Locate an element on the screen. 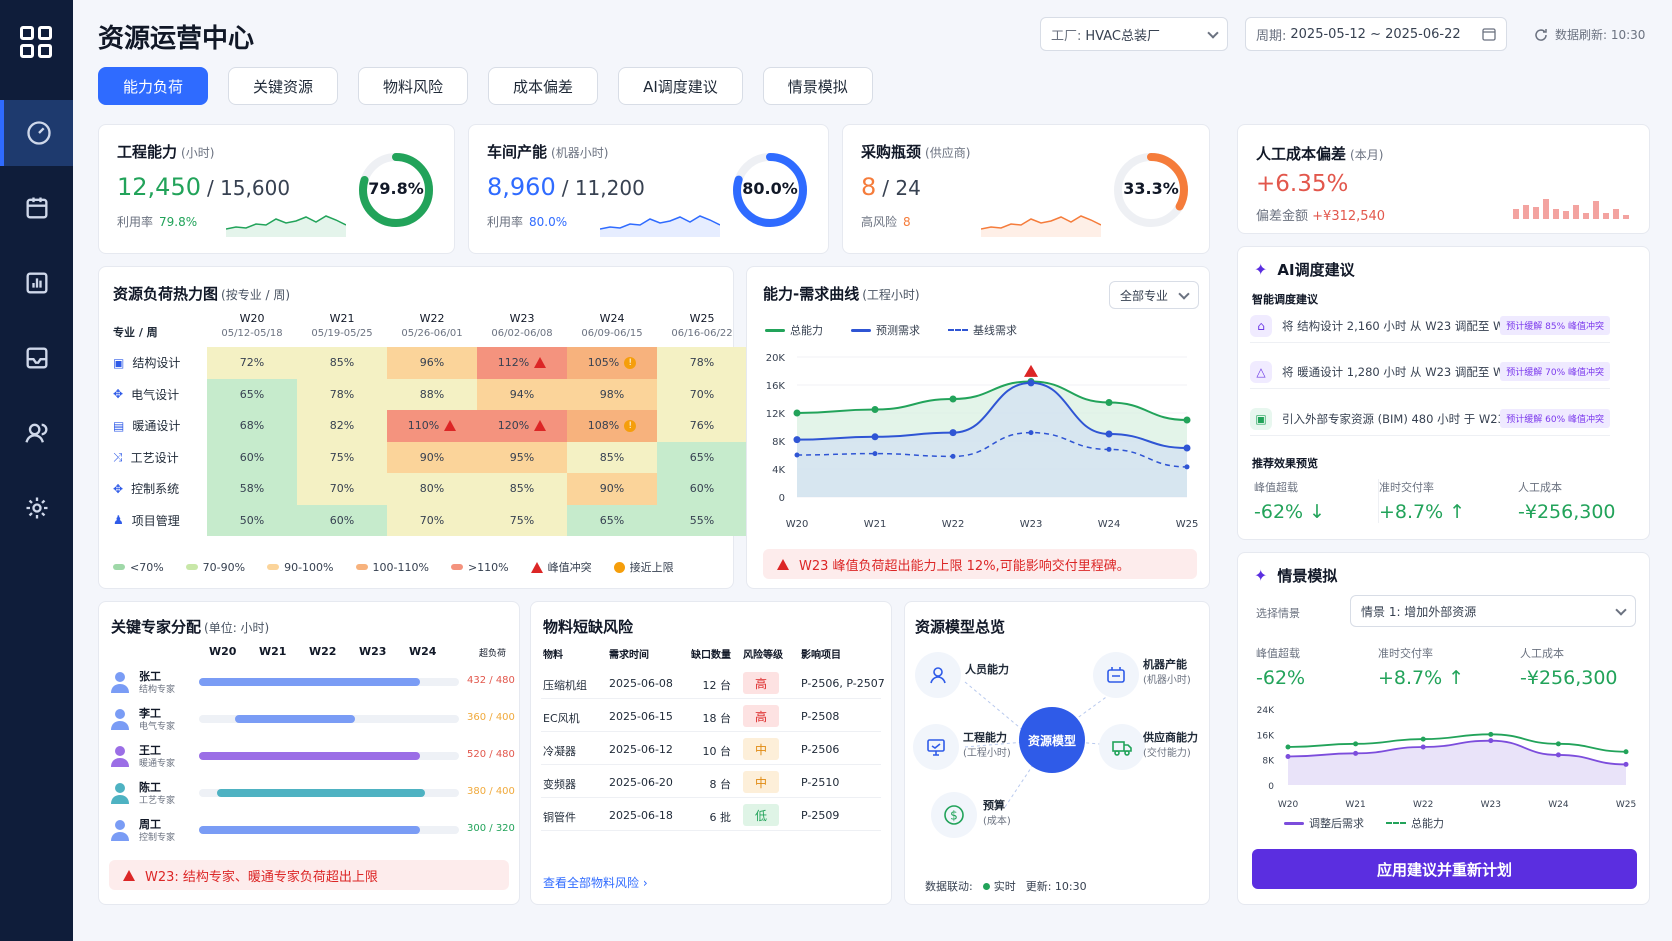 The height and width of the screenshot is (941, 1672). kpi-value: 8/ 24 is located at coordinates (891, 187).